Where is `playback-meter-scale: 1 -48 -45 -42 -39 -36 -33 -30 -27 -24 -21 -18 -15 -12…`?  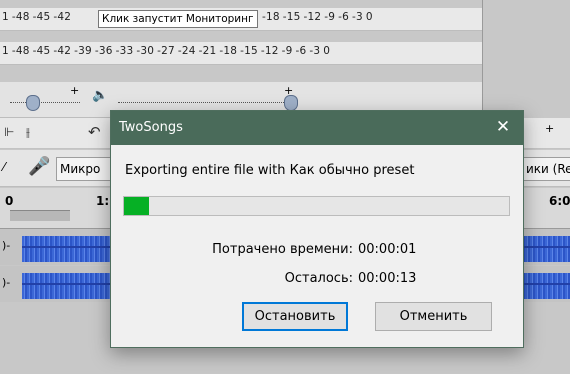 playback-meter-scale: 1 -48 -45 -42 -39 -36 -33 -30 -27 -24 -21 -18 -15 -12… is located at coordinates (166, 51).